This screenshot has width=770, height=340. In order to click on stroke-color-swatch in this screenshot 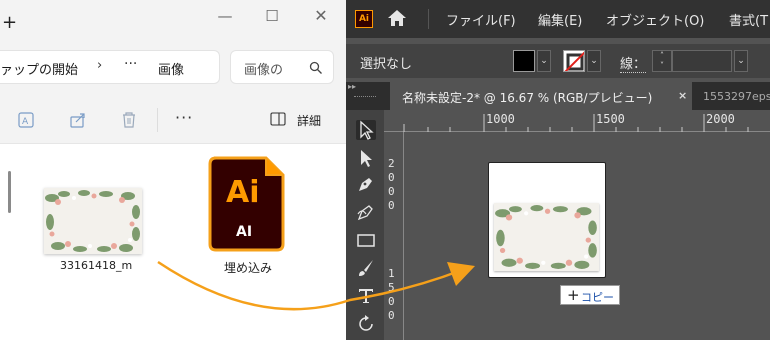, I will do `click(574, 61)`.